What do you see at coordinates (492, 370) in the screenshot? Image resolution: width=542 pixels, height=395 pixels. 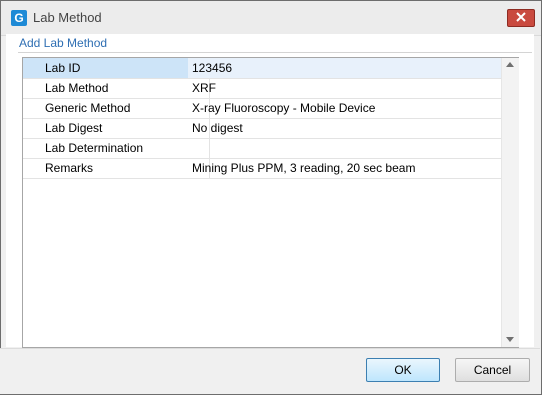 I see `cancel-button: Cancel` at bounding box center [492, 370].